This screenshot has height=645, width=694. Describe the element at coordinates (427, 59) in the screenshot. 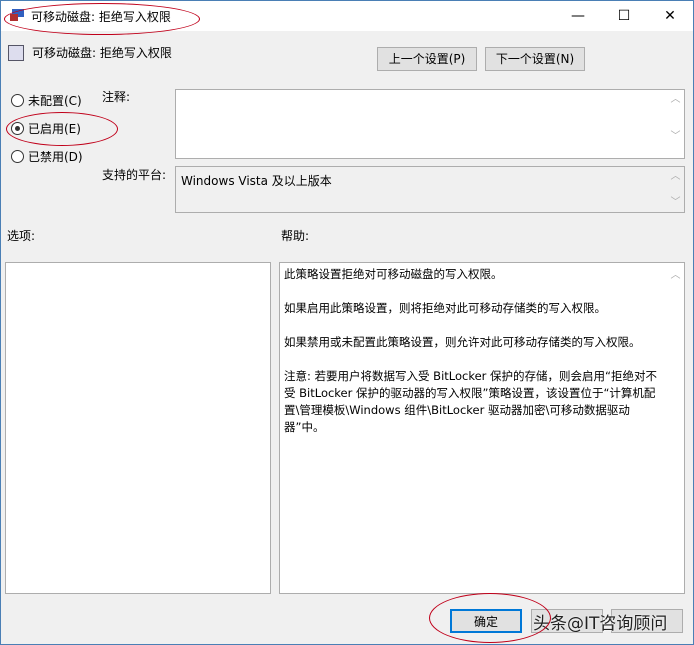

I see `prev-setting-button: 上一个设置(P)` at that location.